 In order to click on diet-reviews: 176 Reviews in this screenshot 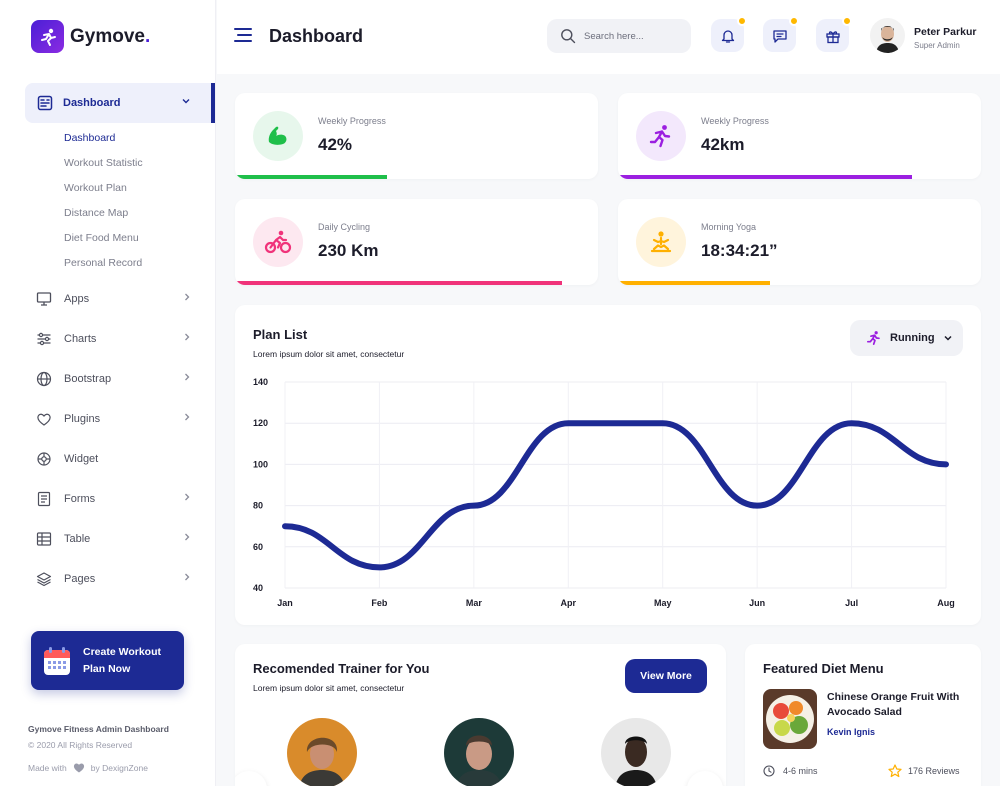, I will do `click(924, 771)`.